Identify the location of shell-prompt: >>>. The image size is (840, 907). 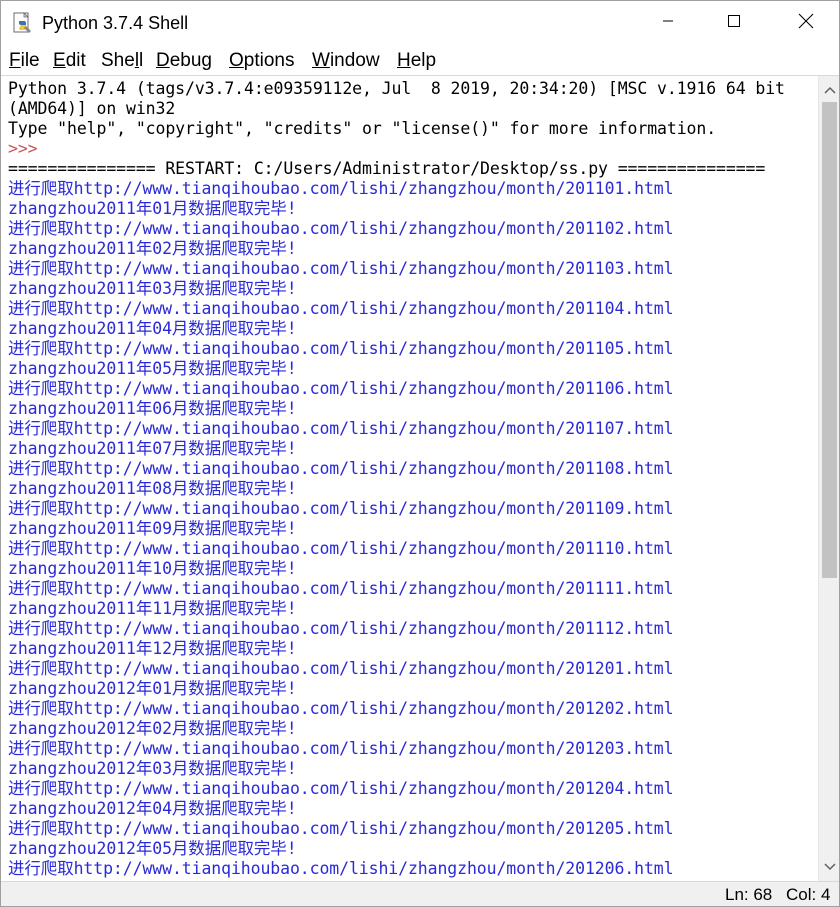
(28, 148).